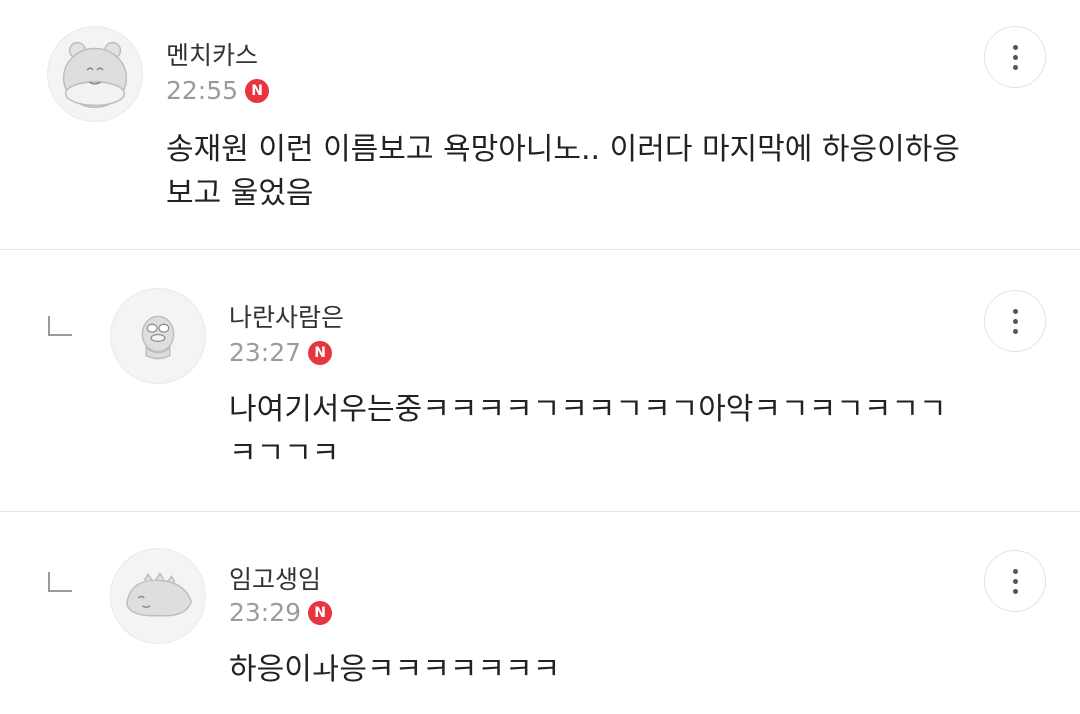 This screenshot has height=714, width=1080. I want to click on duck-character-icon, so click(158, 337).